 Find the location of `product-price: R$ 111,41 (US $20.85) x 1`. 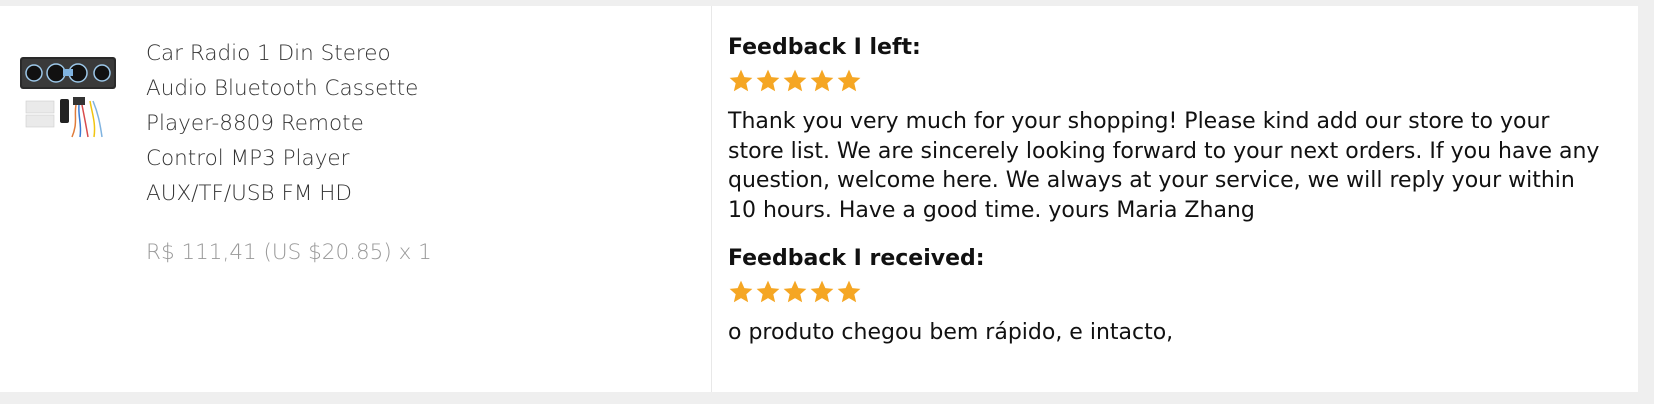

product-price: R$ 111,41 (US $20.85) x 1 is located at coordinates (289, 252).